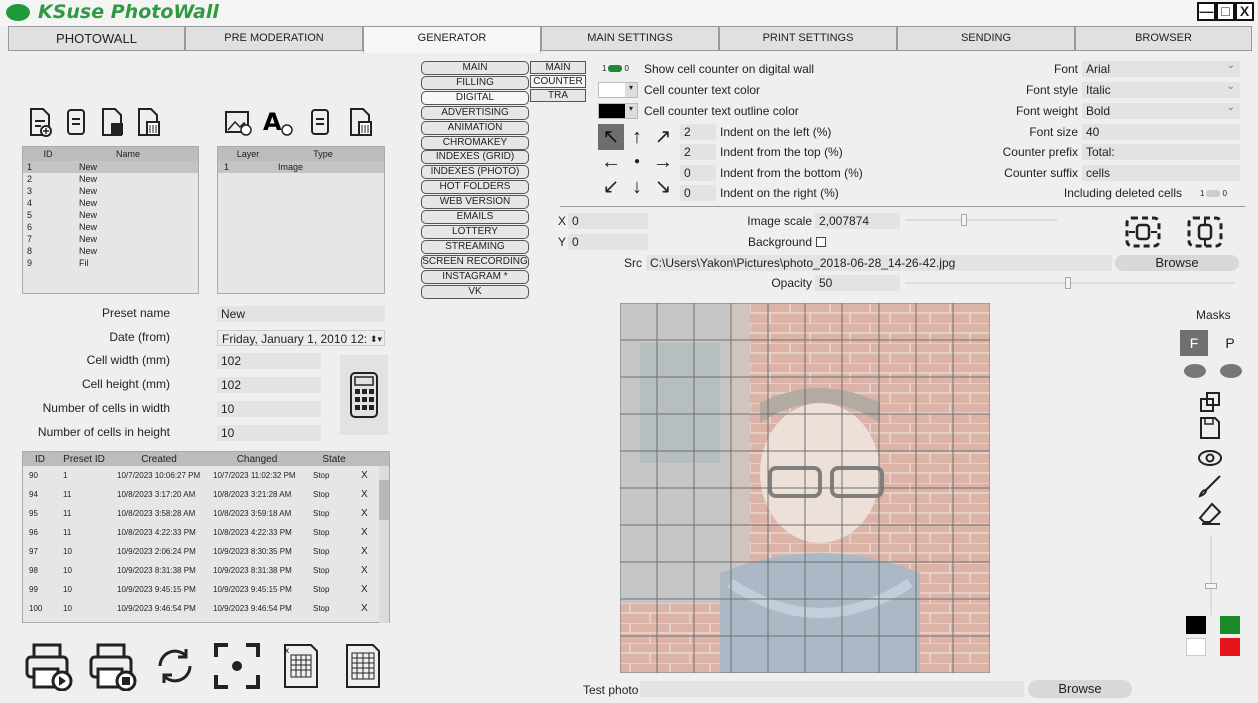 This screenshot has height=703, width=1258. Describe the element at coordinates (1161, 132) in the screenshot. I see `font-size-field: 40` at that location.